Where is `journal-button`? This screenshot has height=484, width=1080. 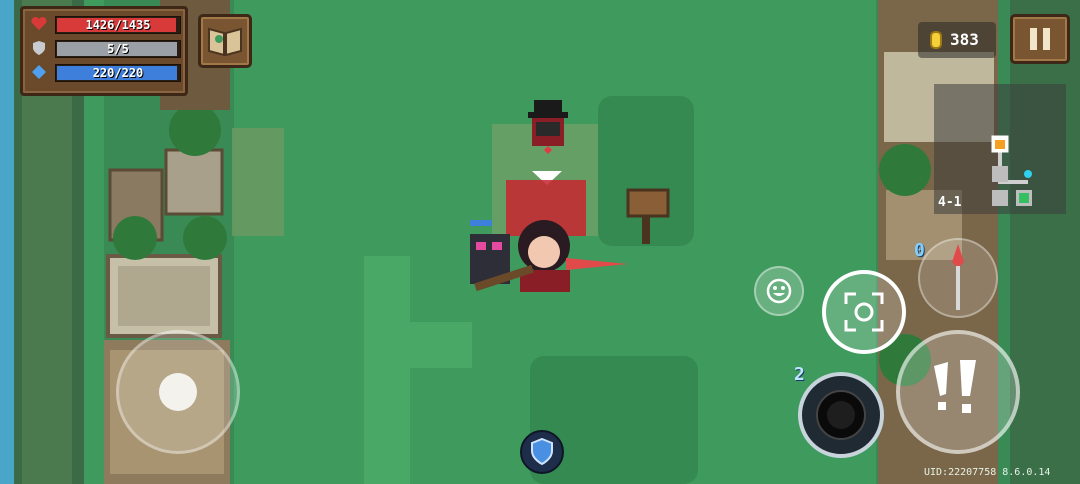 journal-button is located at coordinates (225, 41).